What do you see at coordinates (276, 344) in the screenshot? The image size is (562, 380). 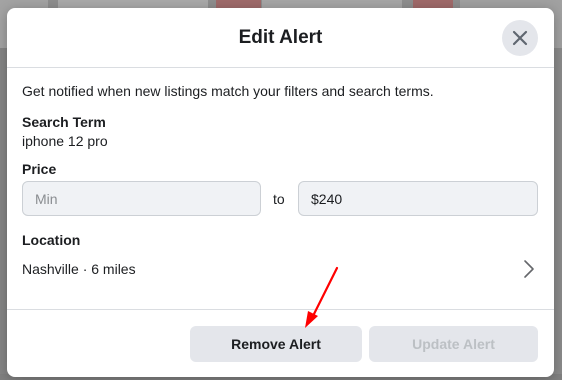 I see `remove-alert-button: Remove Alert` at bounding box center [276, 344].